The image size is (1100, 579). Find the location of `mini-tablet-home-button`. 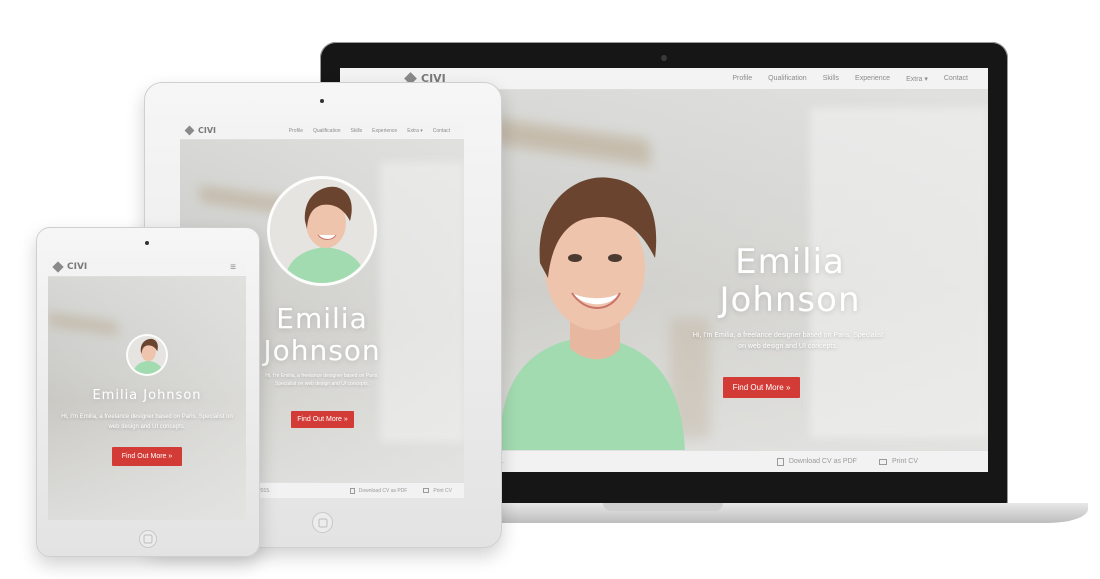

mini-tablet-home-button is located at coordinates (148, 539).